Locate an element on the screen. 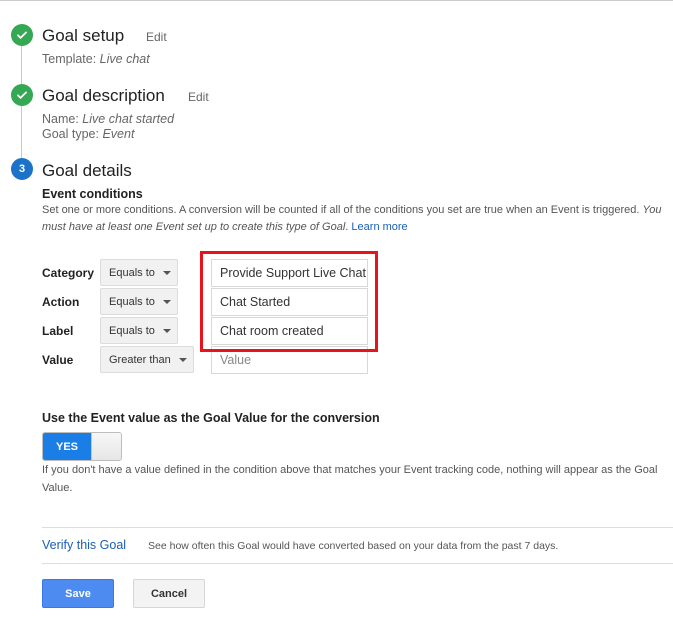  detail-value: Live chat started is located at coordinates (128, 119).